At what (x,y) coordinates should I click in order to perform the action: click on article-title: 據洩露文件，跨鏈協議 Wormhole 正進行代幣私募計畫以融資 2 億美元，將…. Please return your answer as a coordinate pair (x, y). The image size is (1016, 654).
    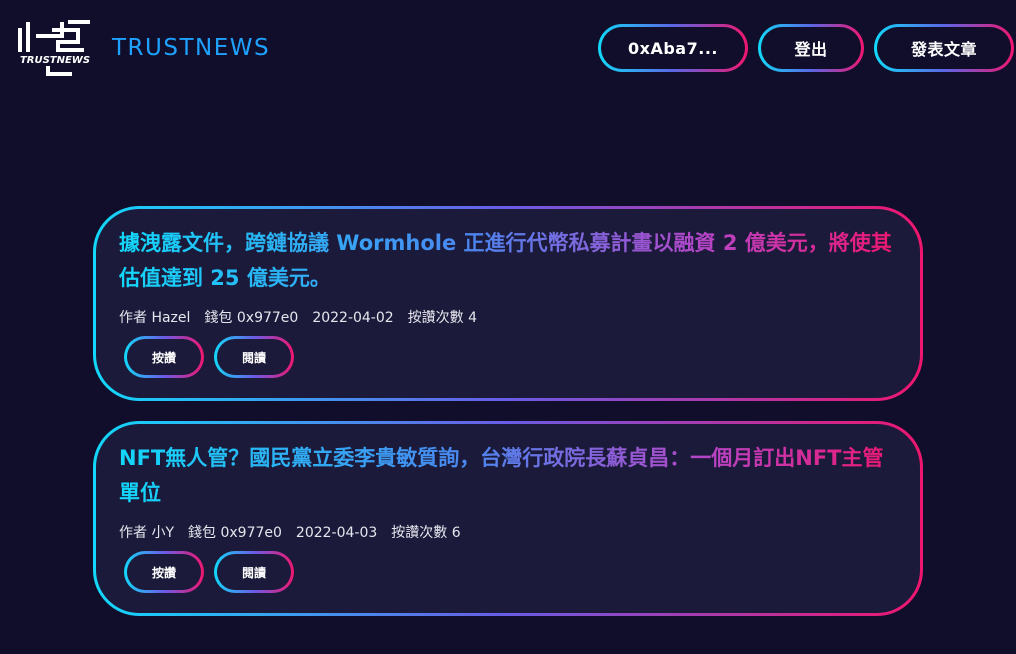
    Looking at the image, I should click on (509, 261).